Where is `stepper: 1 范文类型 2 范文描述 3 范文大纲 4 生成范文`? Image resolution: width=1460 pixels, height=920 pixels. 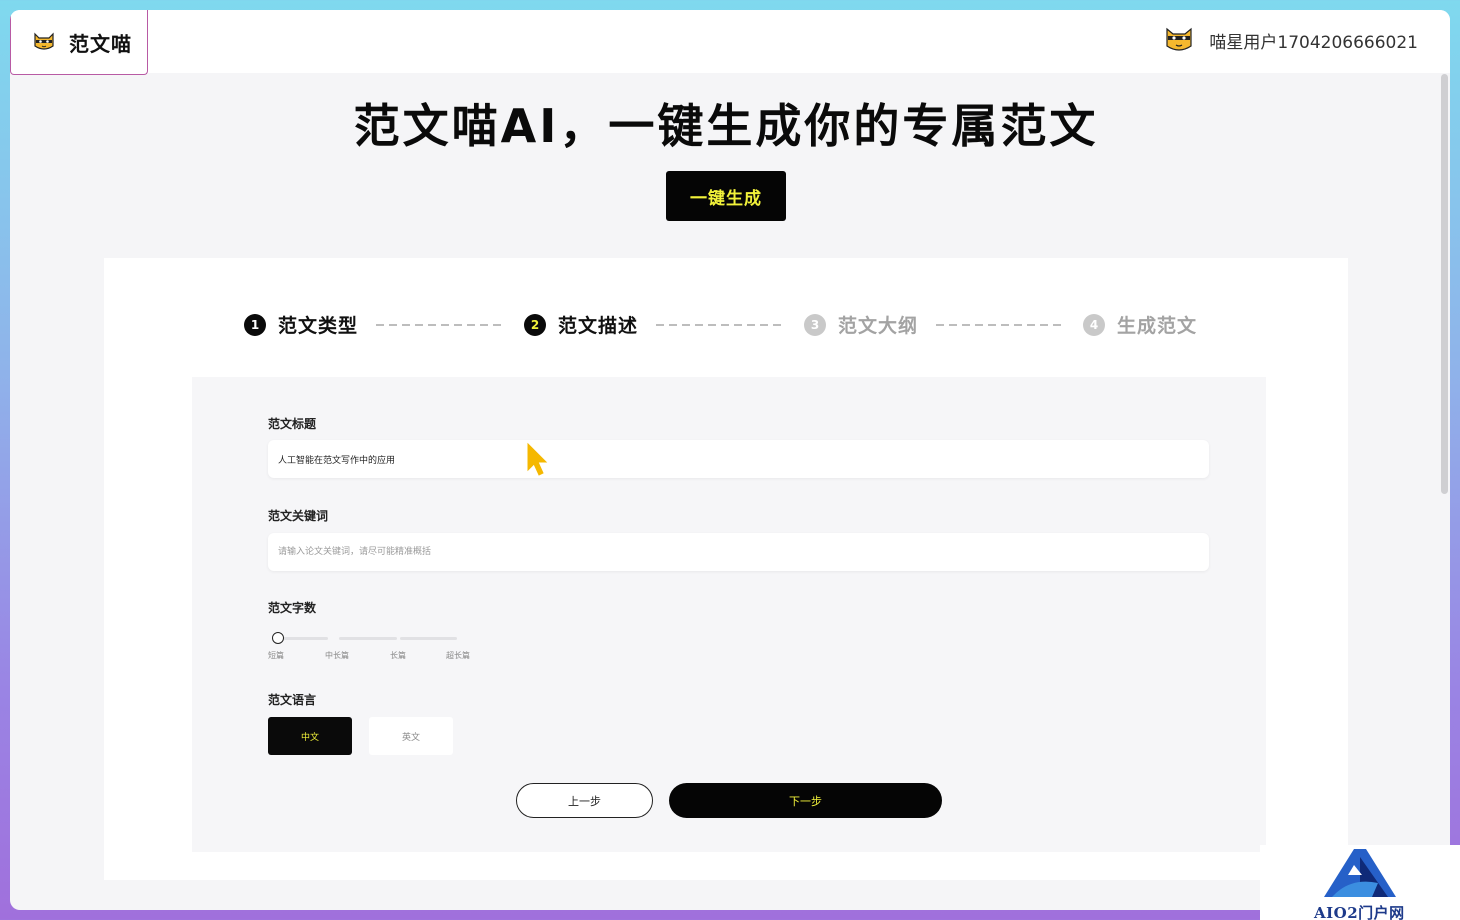 stepper: 1 范文类型 2 范文描述 3 范文大纲 4 生成范文 is located at coordinates (724, 326).